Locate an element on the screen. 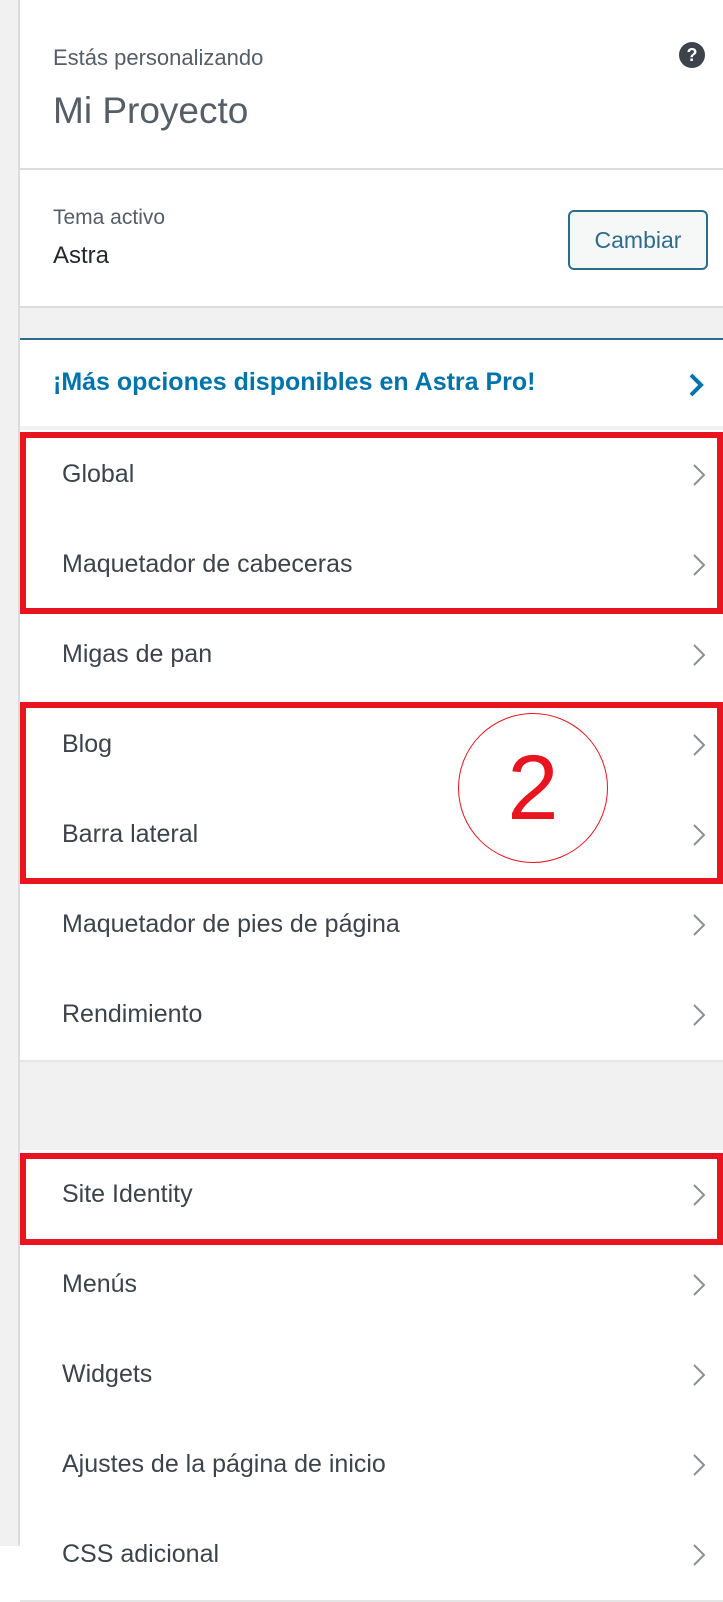  section-item: Migas de pan is located at coordinates (371, 656).